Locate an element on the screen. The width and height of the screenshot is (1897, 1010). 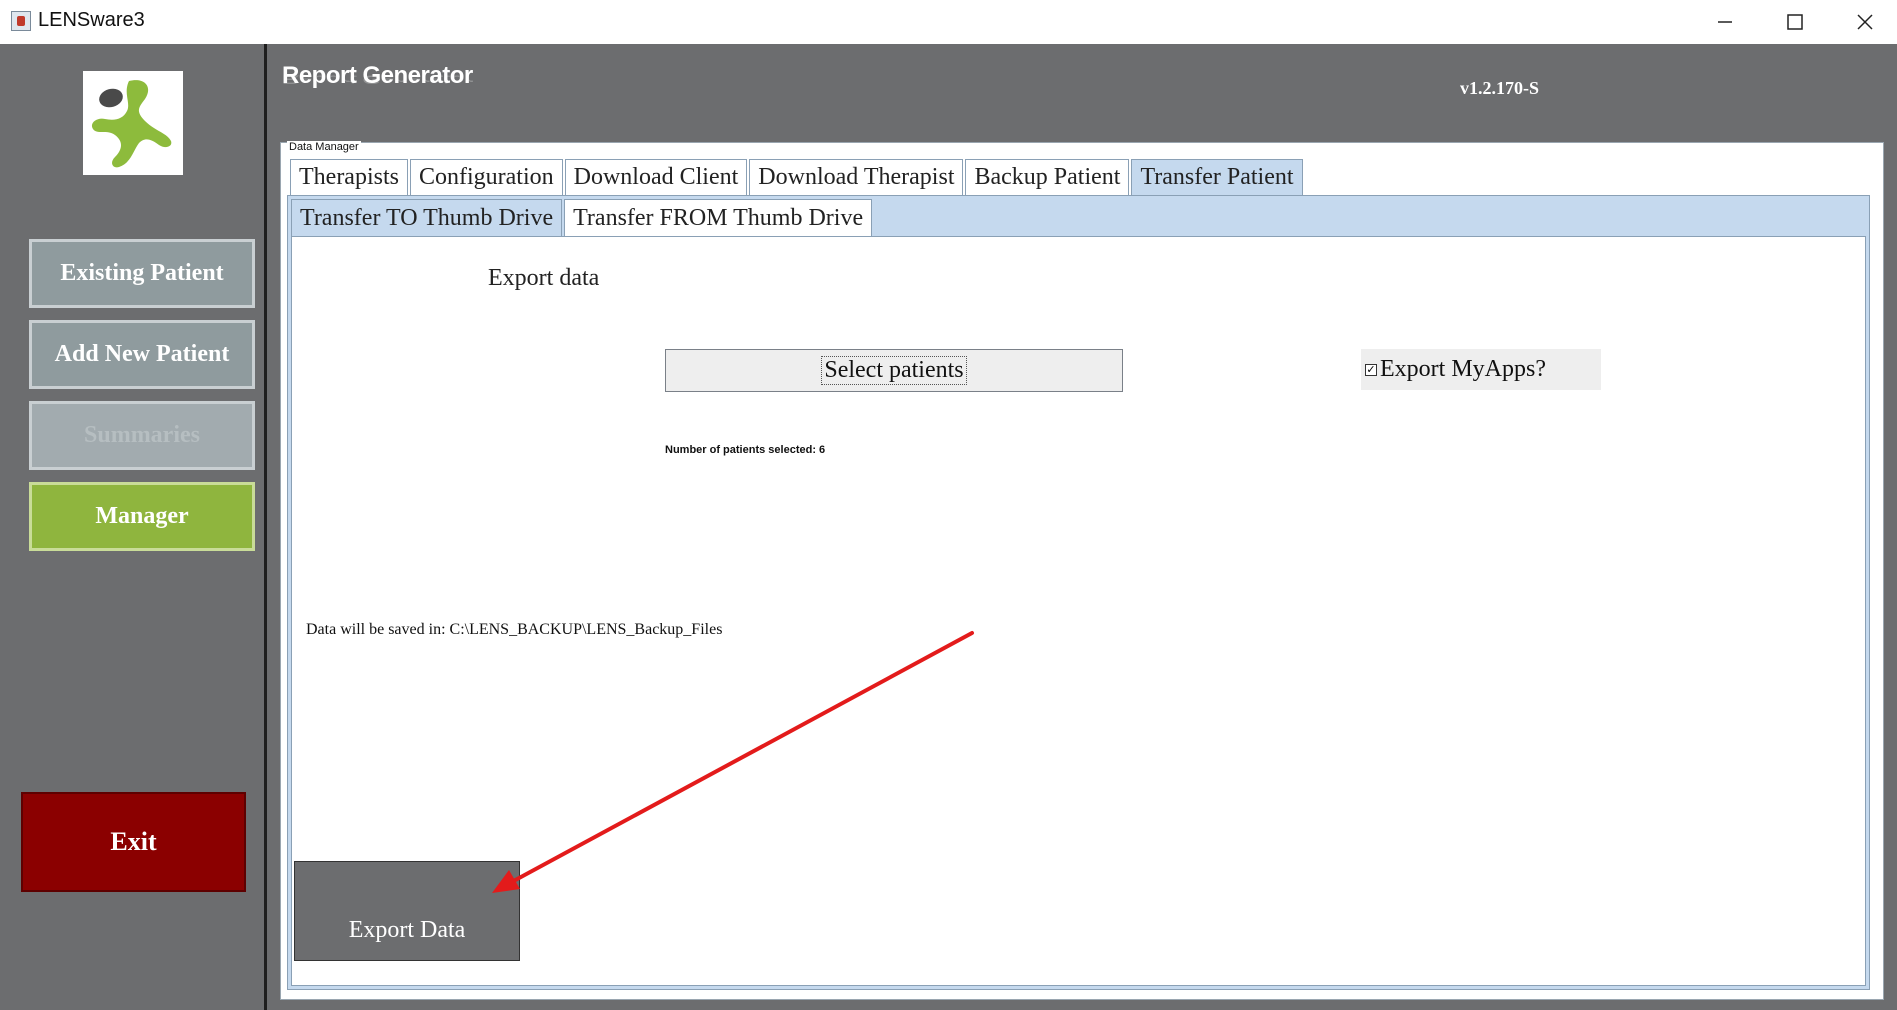
select-patients-label: Select patients is located at coordinates (894, 370).